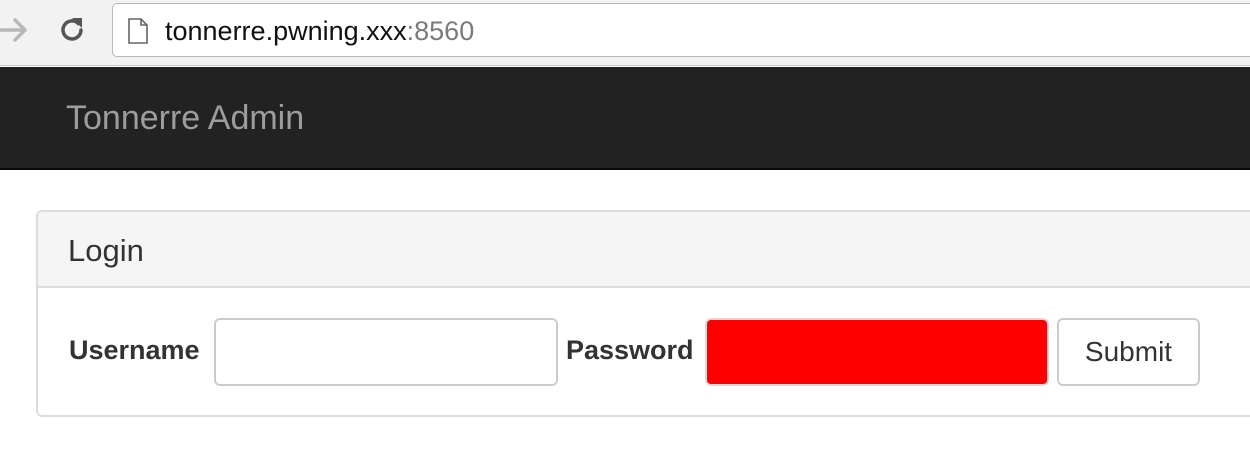 This screenshot has width=1250, height=460. What do you see at coordinates (877, 352) in the screenshot?
I see `password-input` at bounding box center [877, 352].